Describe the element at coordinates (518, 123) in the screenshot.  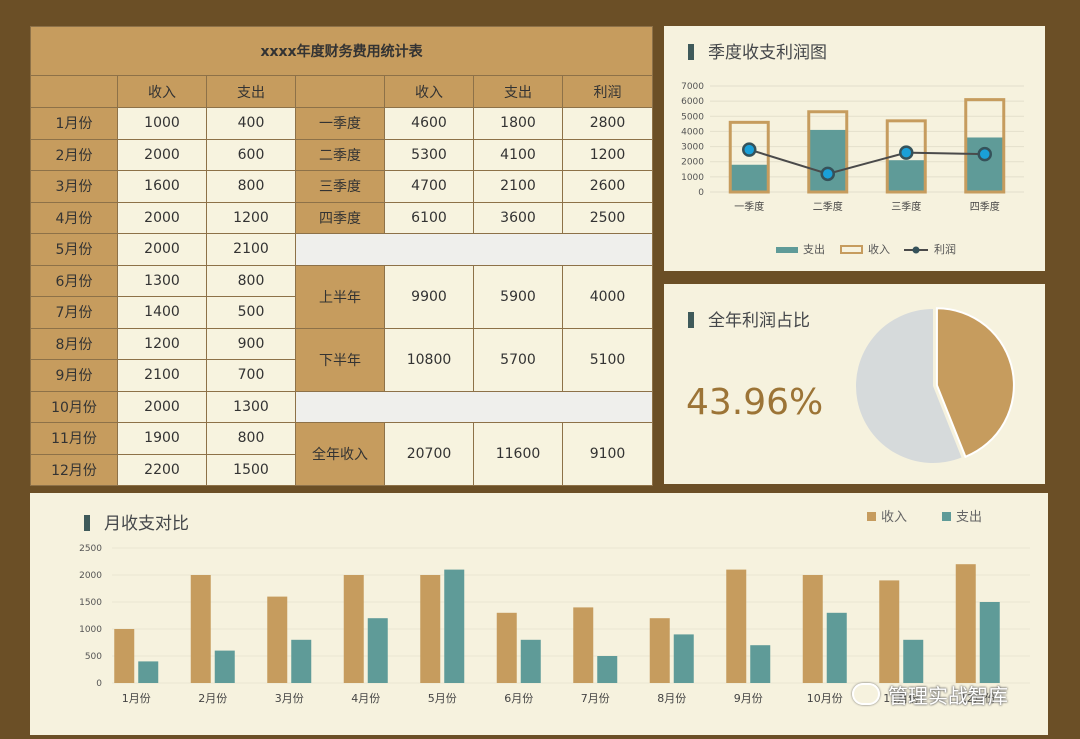
I see `quarter-expense: 1800` at that location.